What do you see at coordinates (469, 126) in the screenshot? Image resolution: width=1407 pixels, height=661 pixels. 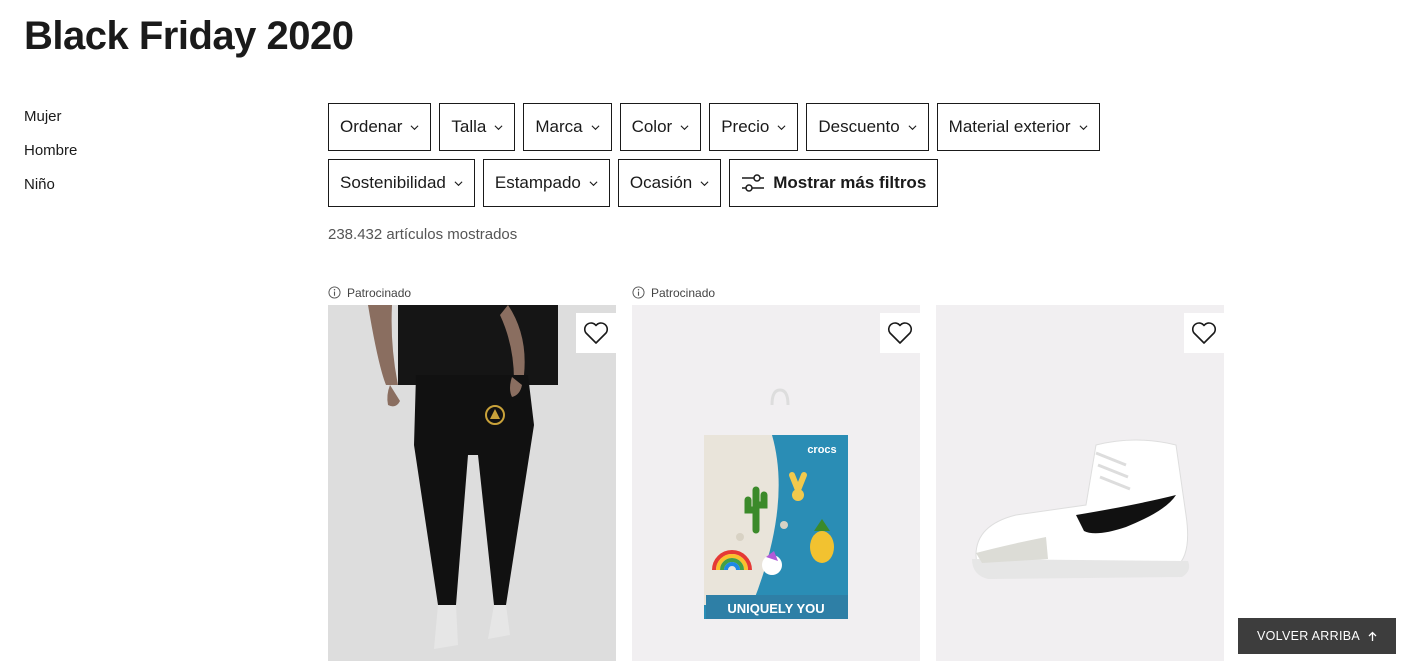 I see `filter-label: Talla` at bounding box center [469, 126].